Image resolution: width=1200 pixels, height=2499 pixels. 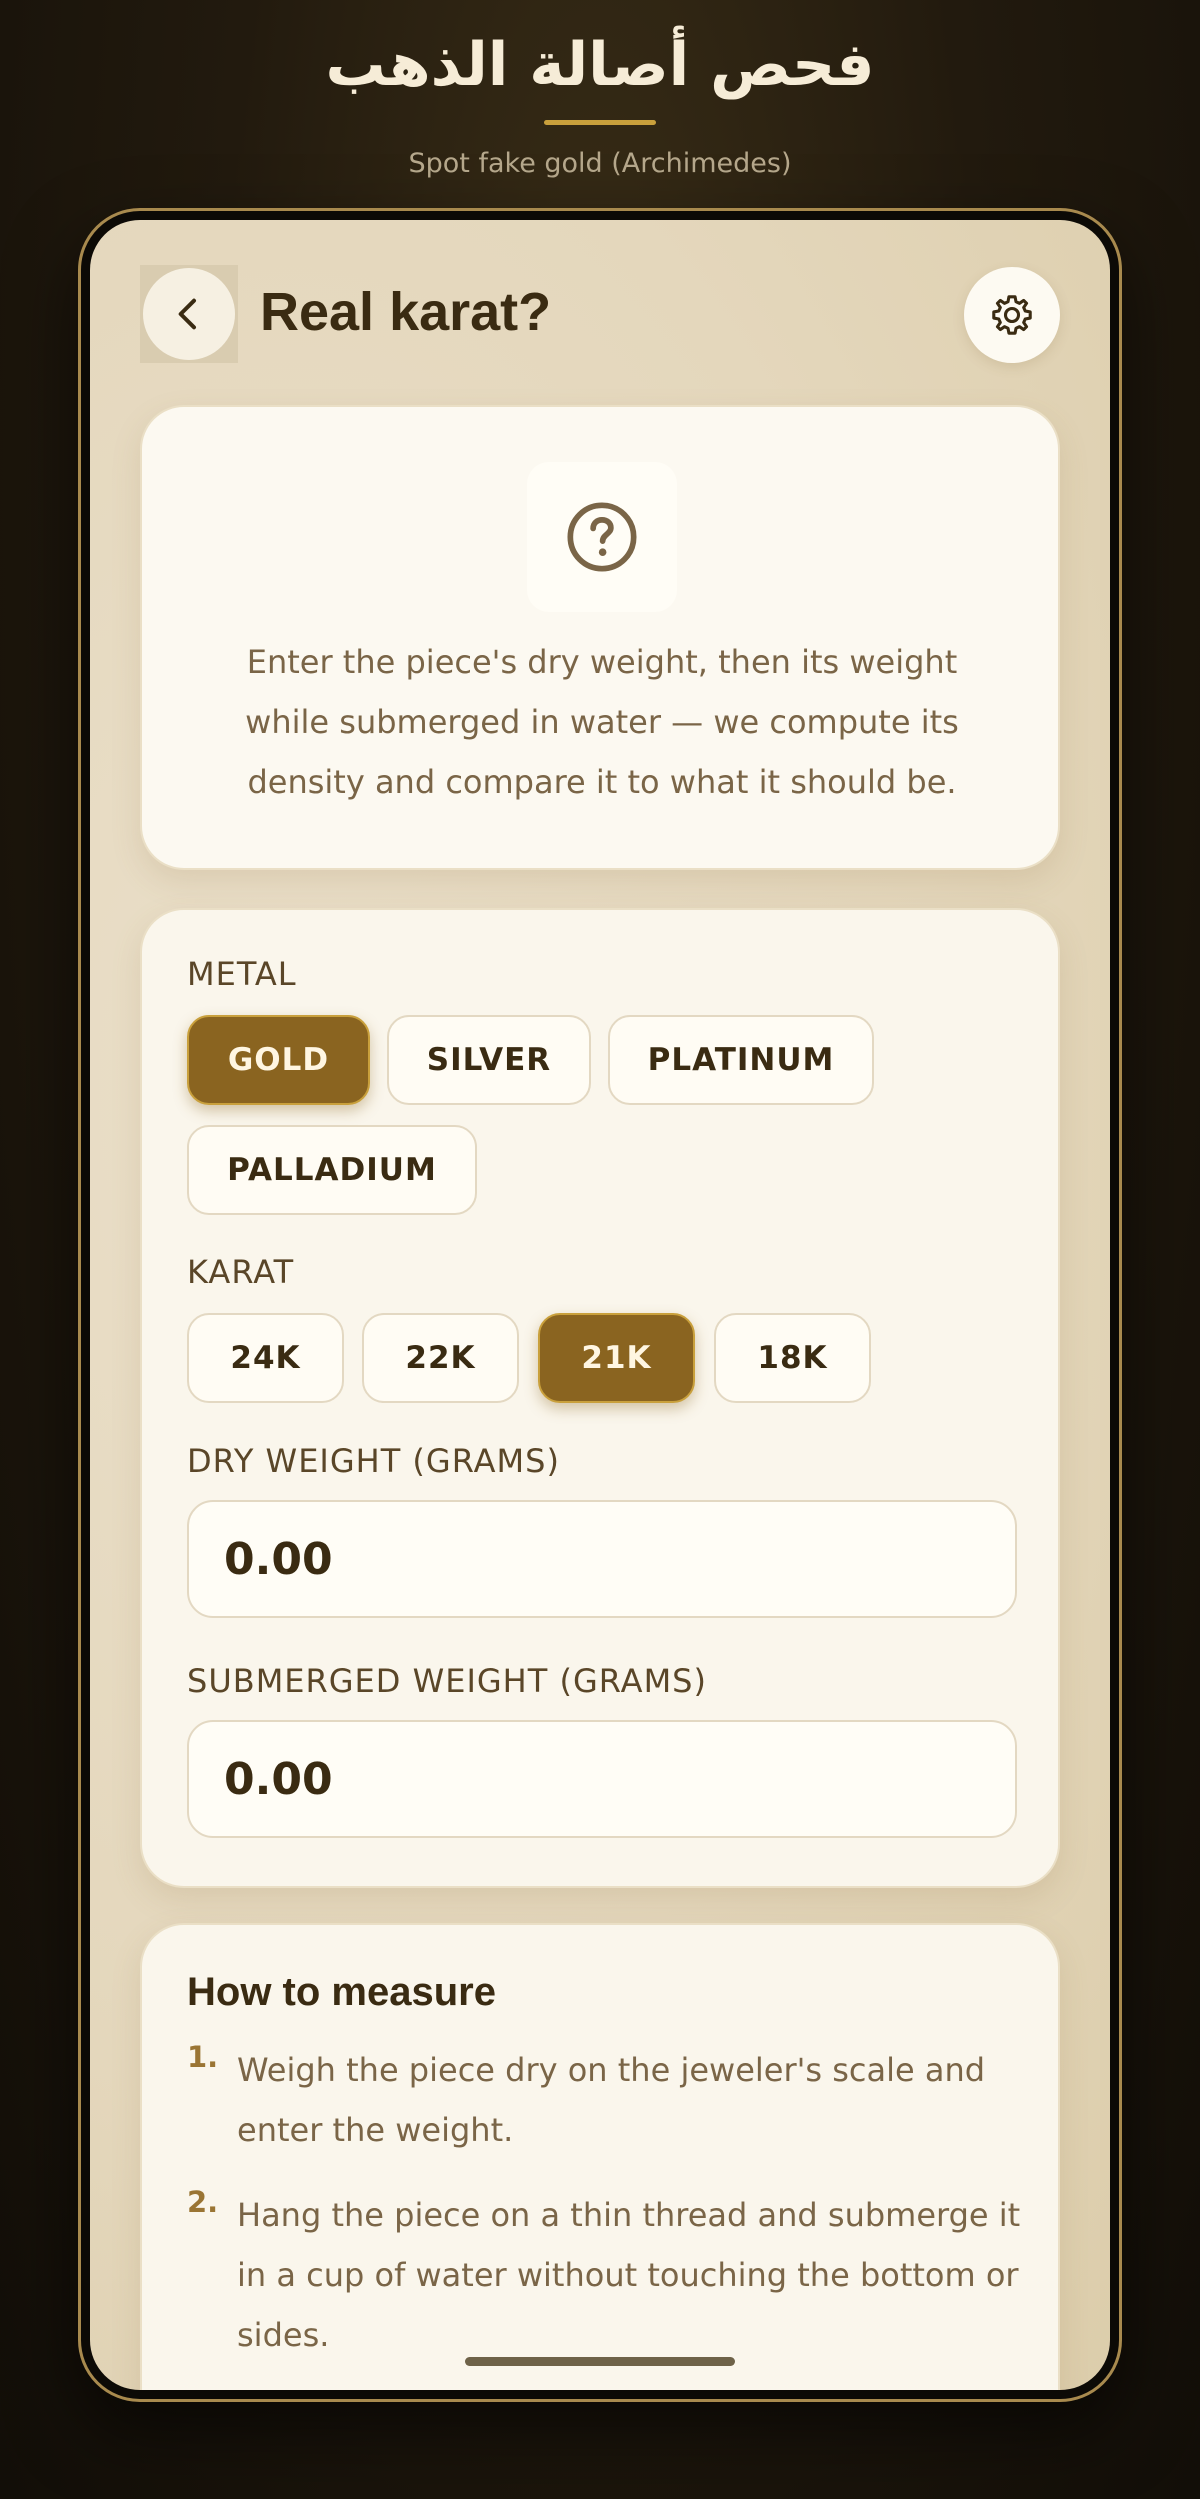 I want to click on karat-label: KARAT, so click(x=241, y=1272).